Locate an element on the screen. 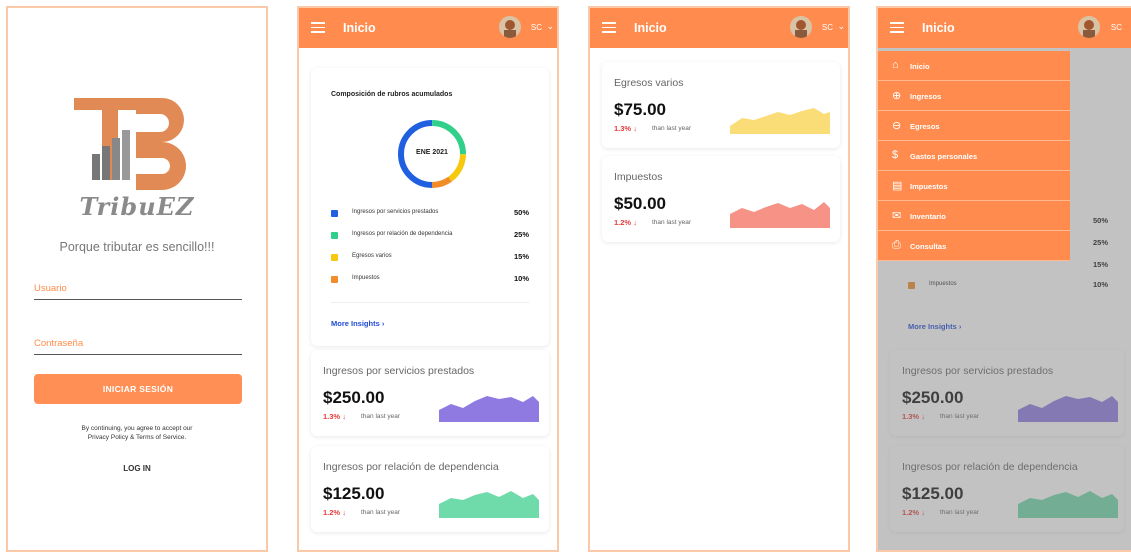 The image size is (1131, 556). card-title: Egresos varios is located at coordinates (649, 83).